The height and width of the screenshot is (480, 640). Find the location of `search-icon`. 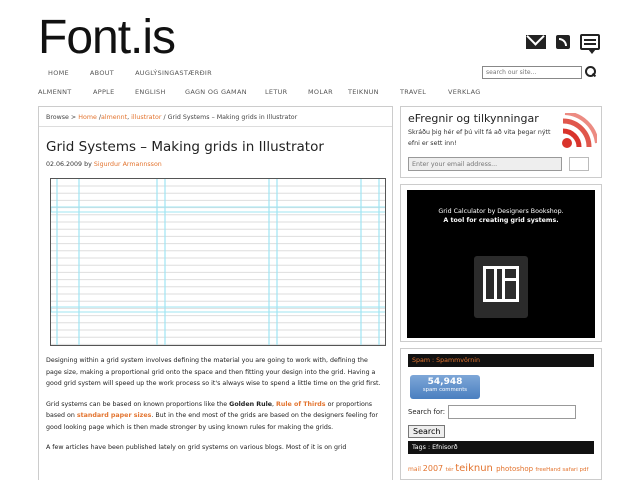

search-icon is located at coordinates (590, 72).